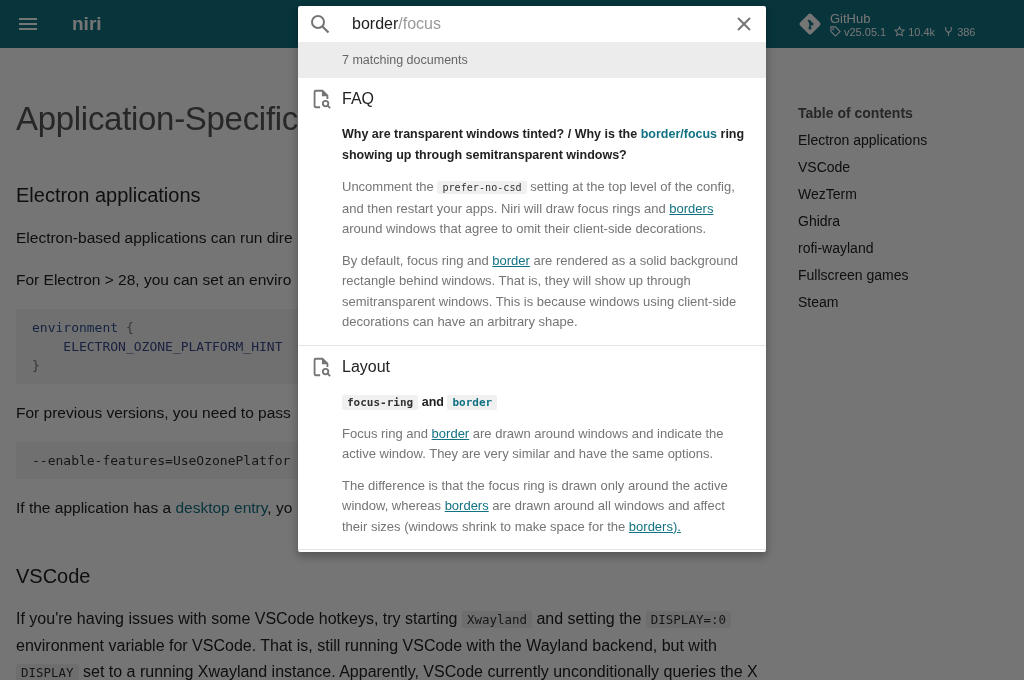 This screenshot has width=1024, height=680. What do you see at coordinates (949, 31) in the screenshot?
I see `fork-icon` at bounding box center [949, 31].